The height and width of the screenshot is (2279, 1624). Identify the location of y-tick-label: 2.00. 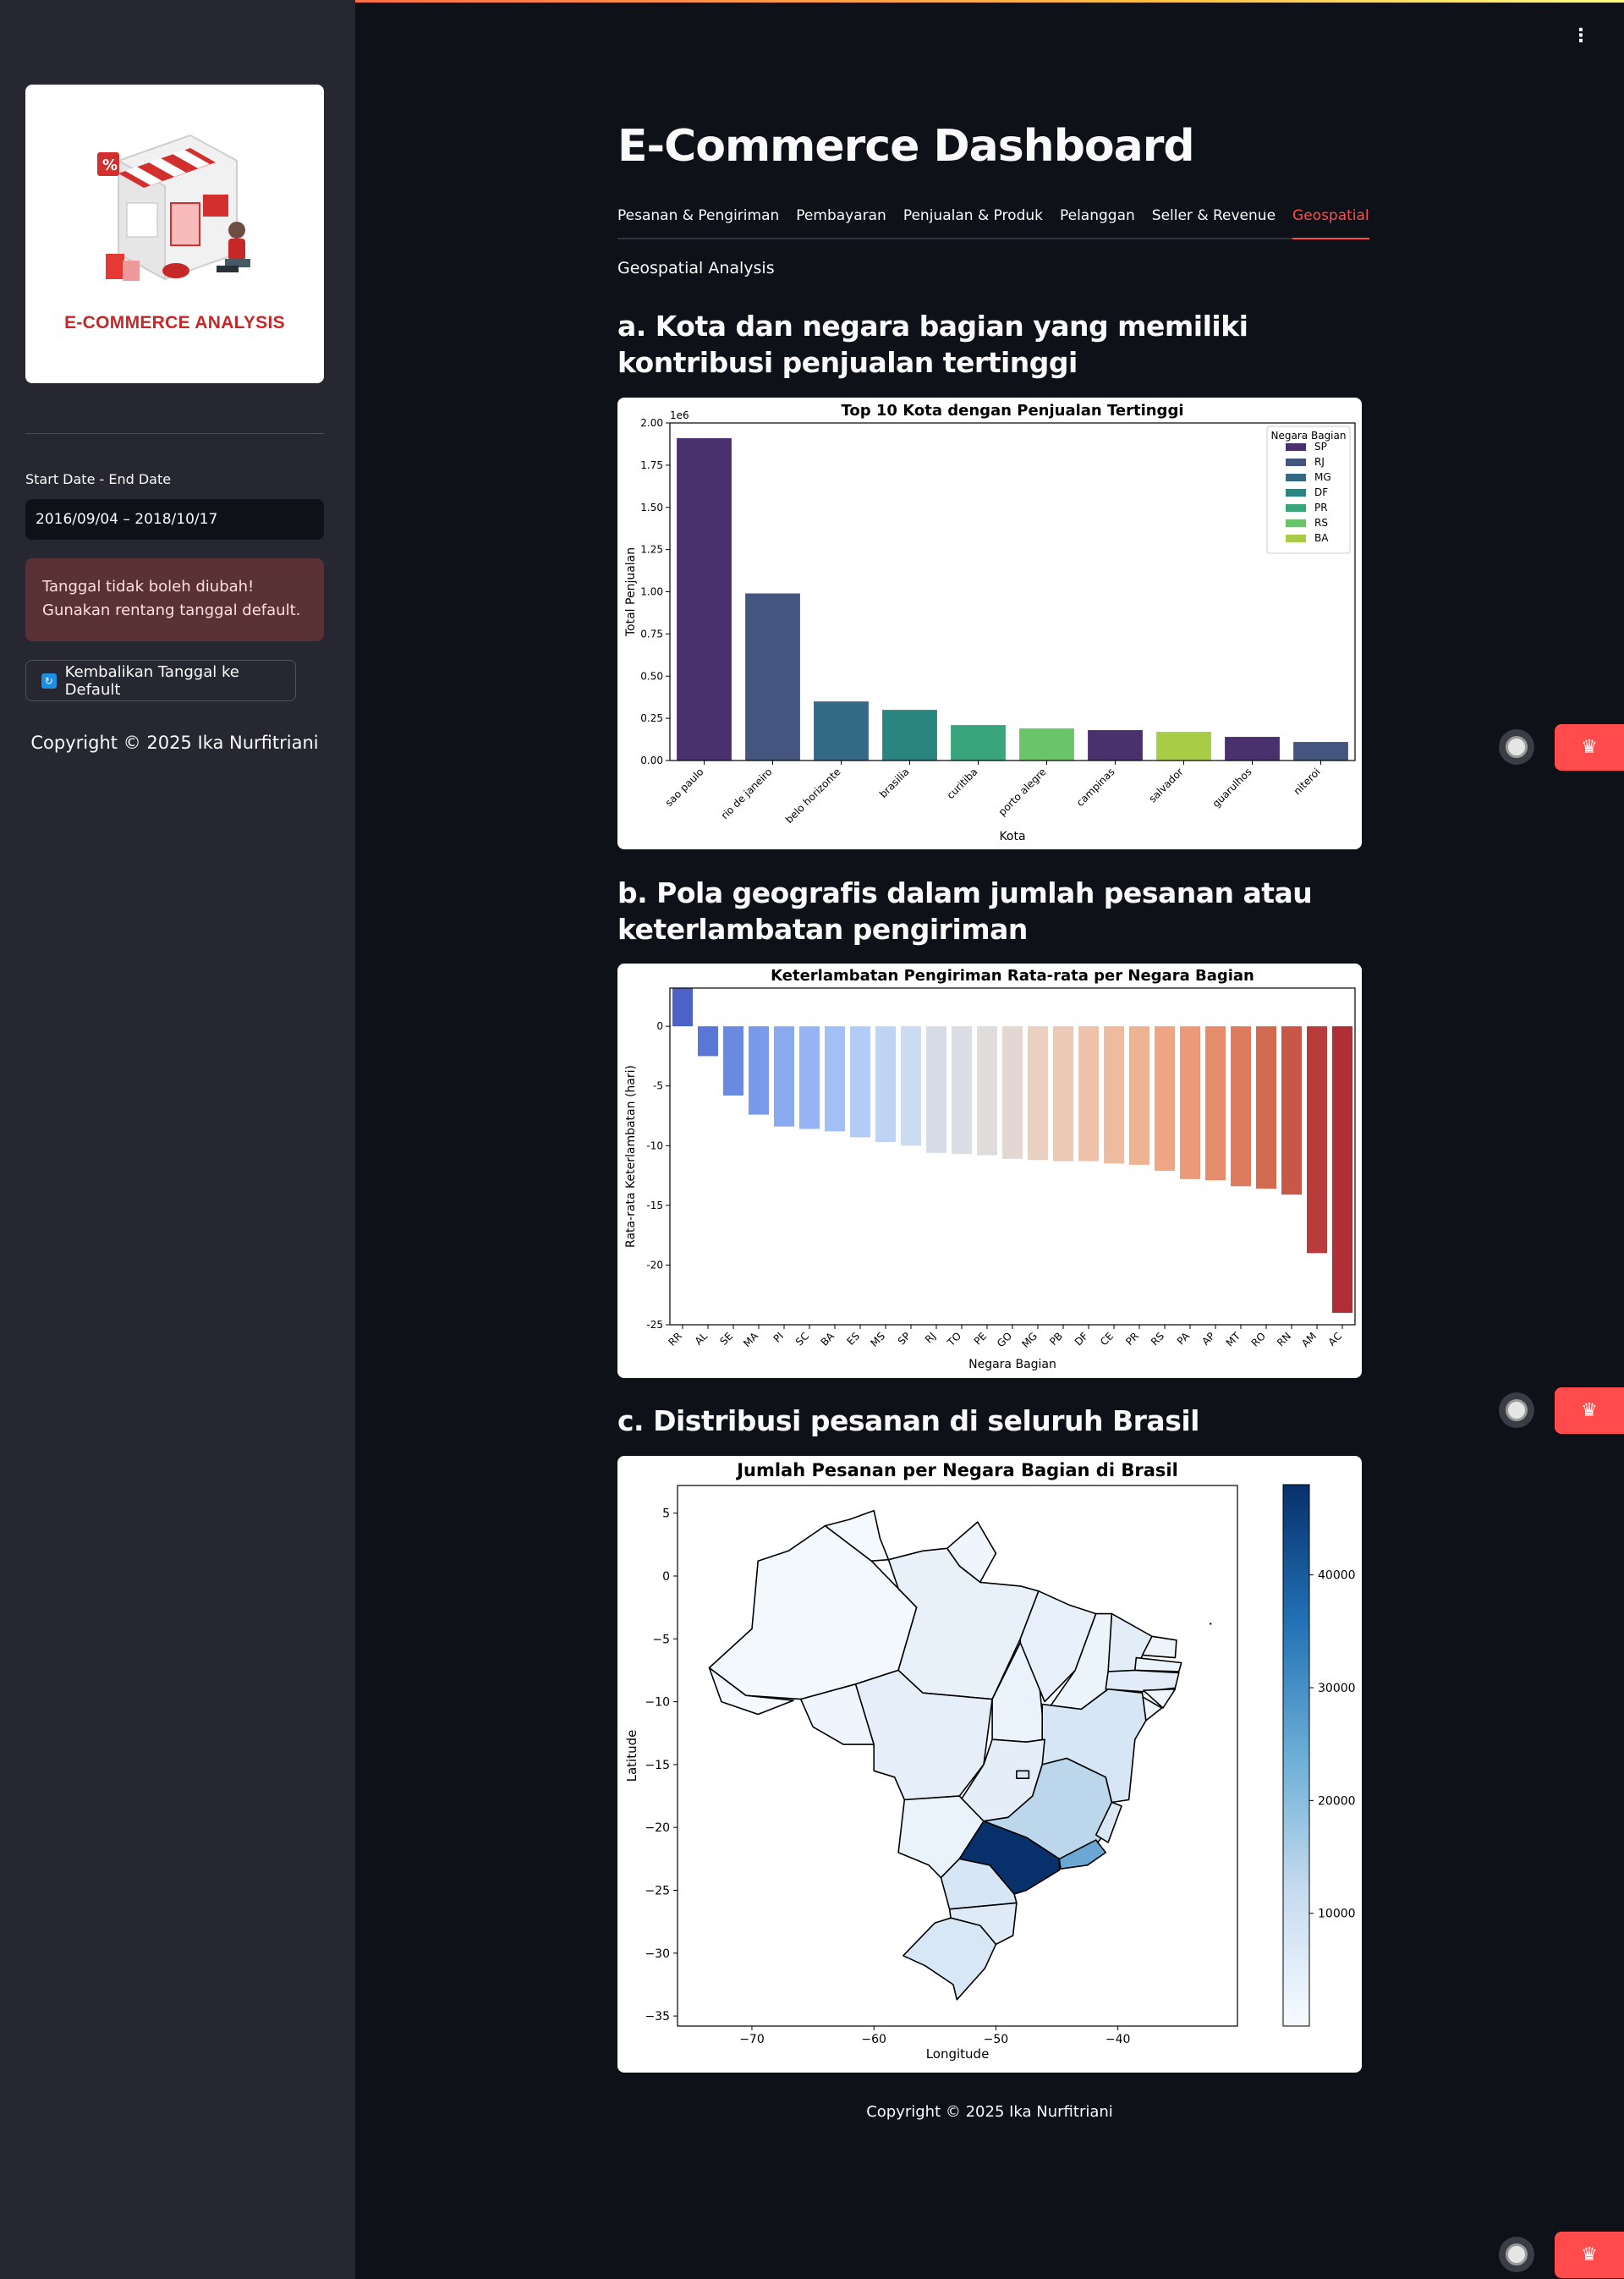
(652, 423).